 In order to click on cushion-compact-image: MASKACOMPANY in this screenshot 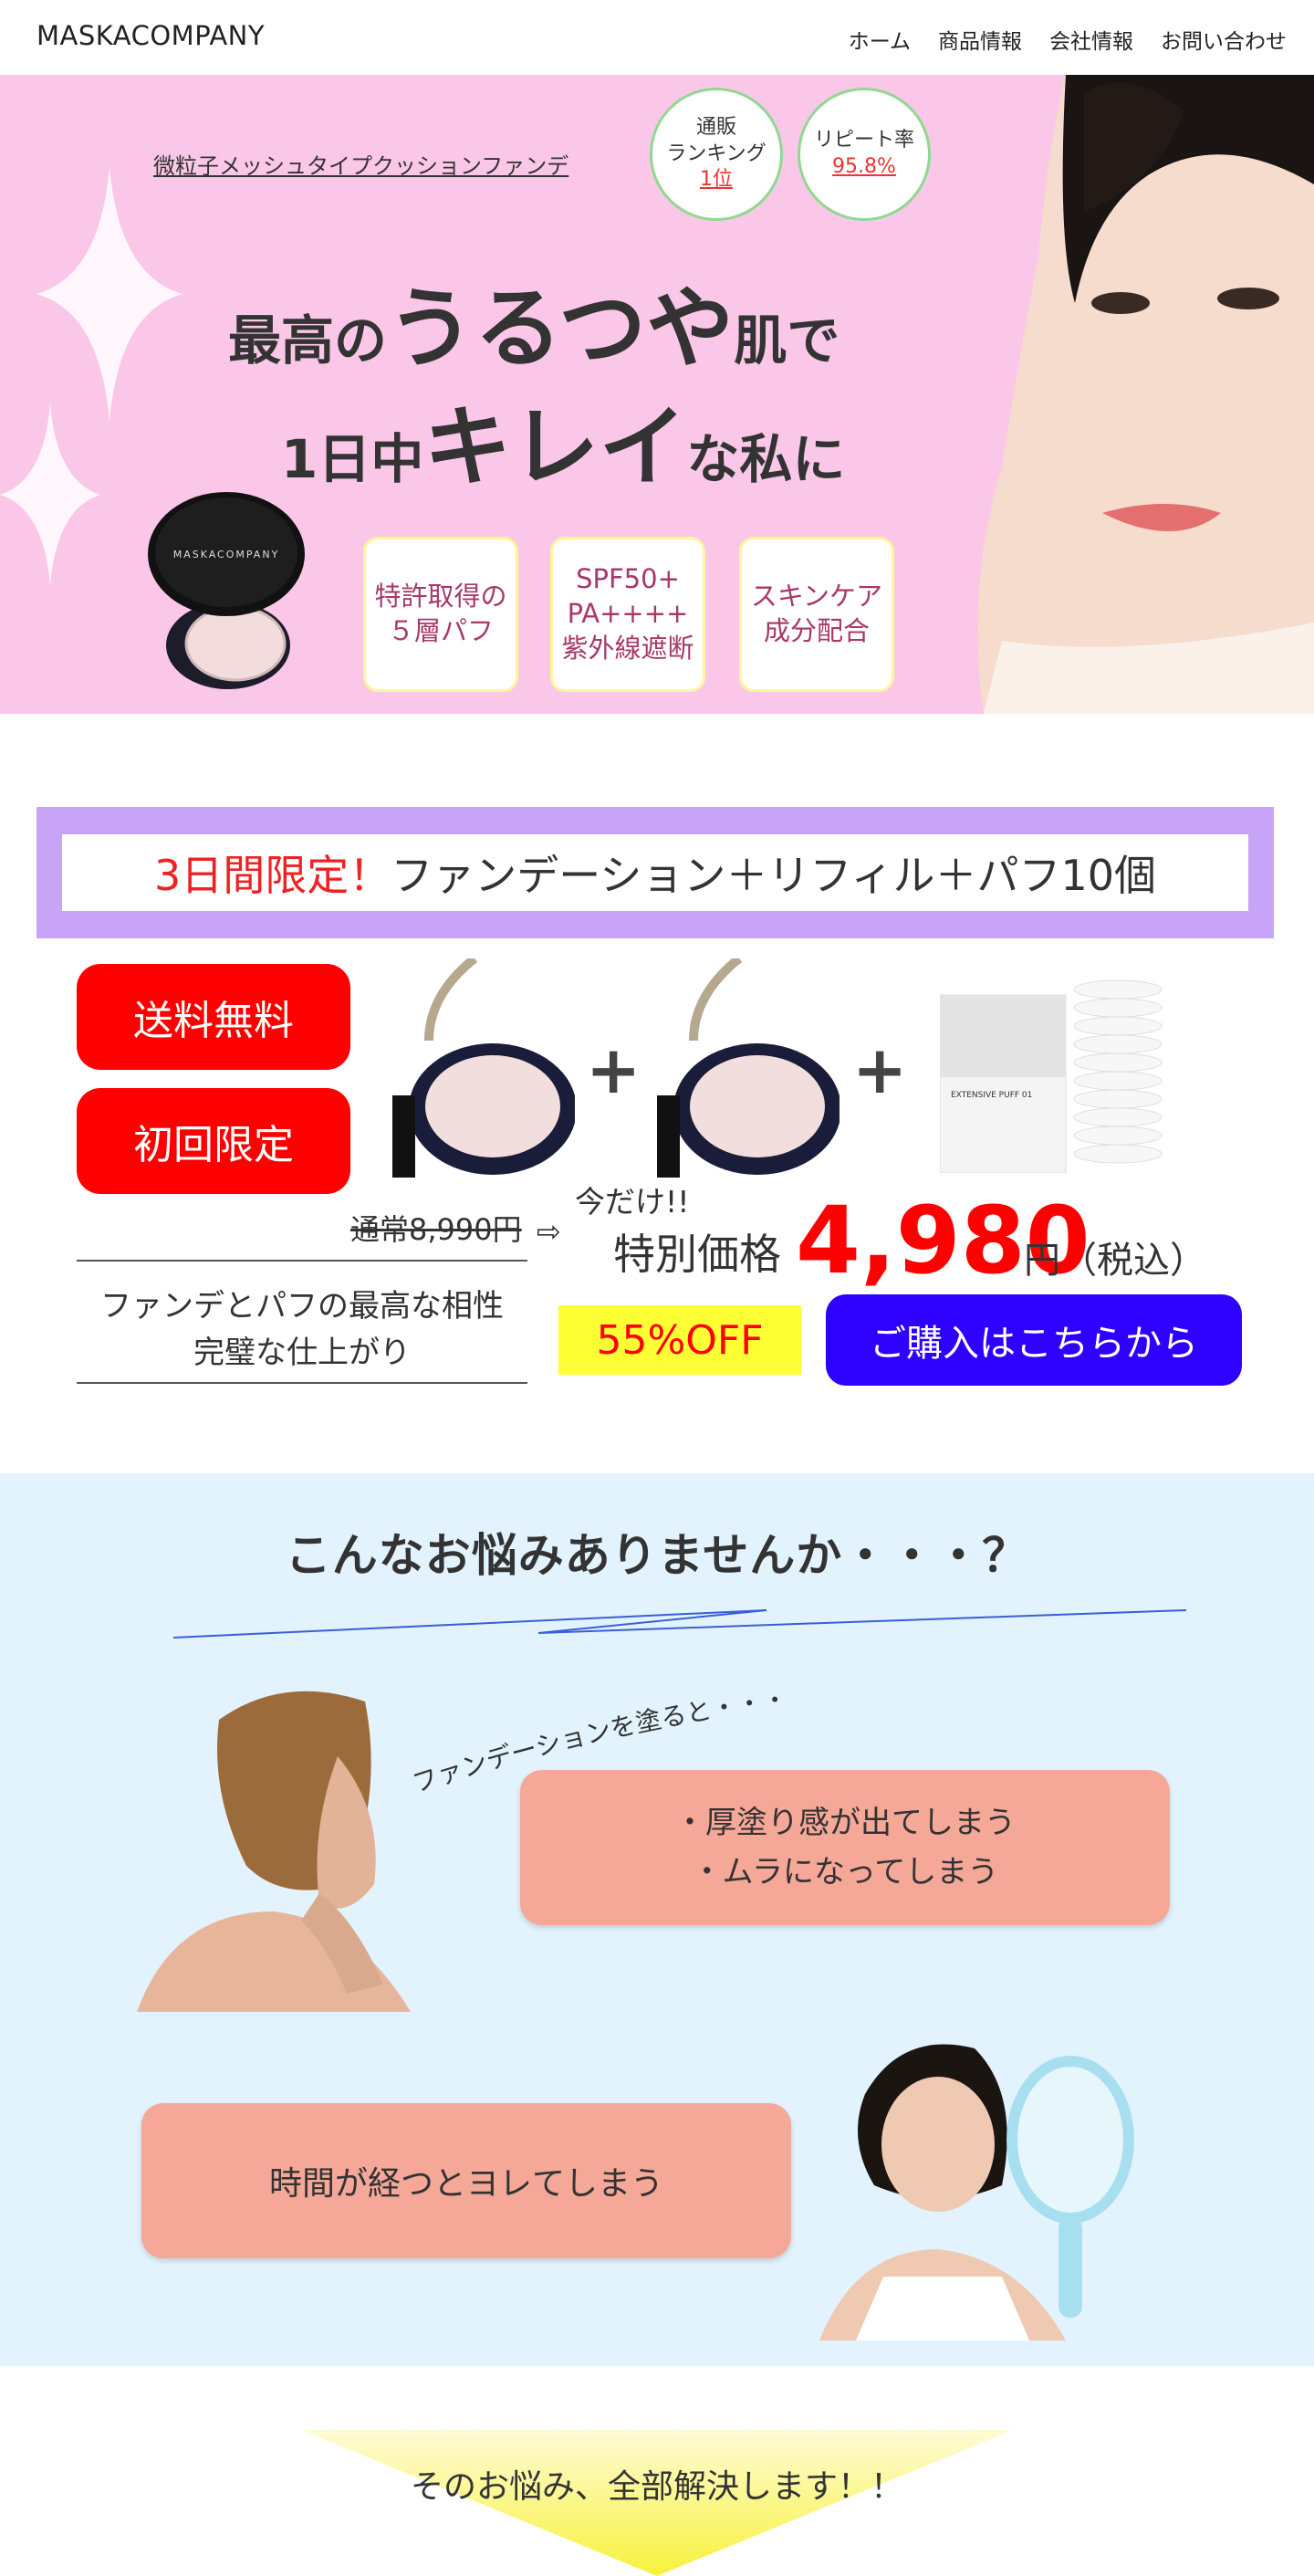, I will do `click(226, 590)`.